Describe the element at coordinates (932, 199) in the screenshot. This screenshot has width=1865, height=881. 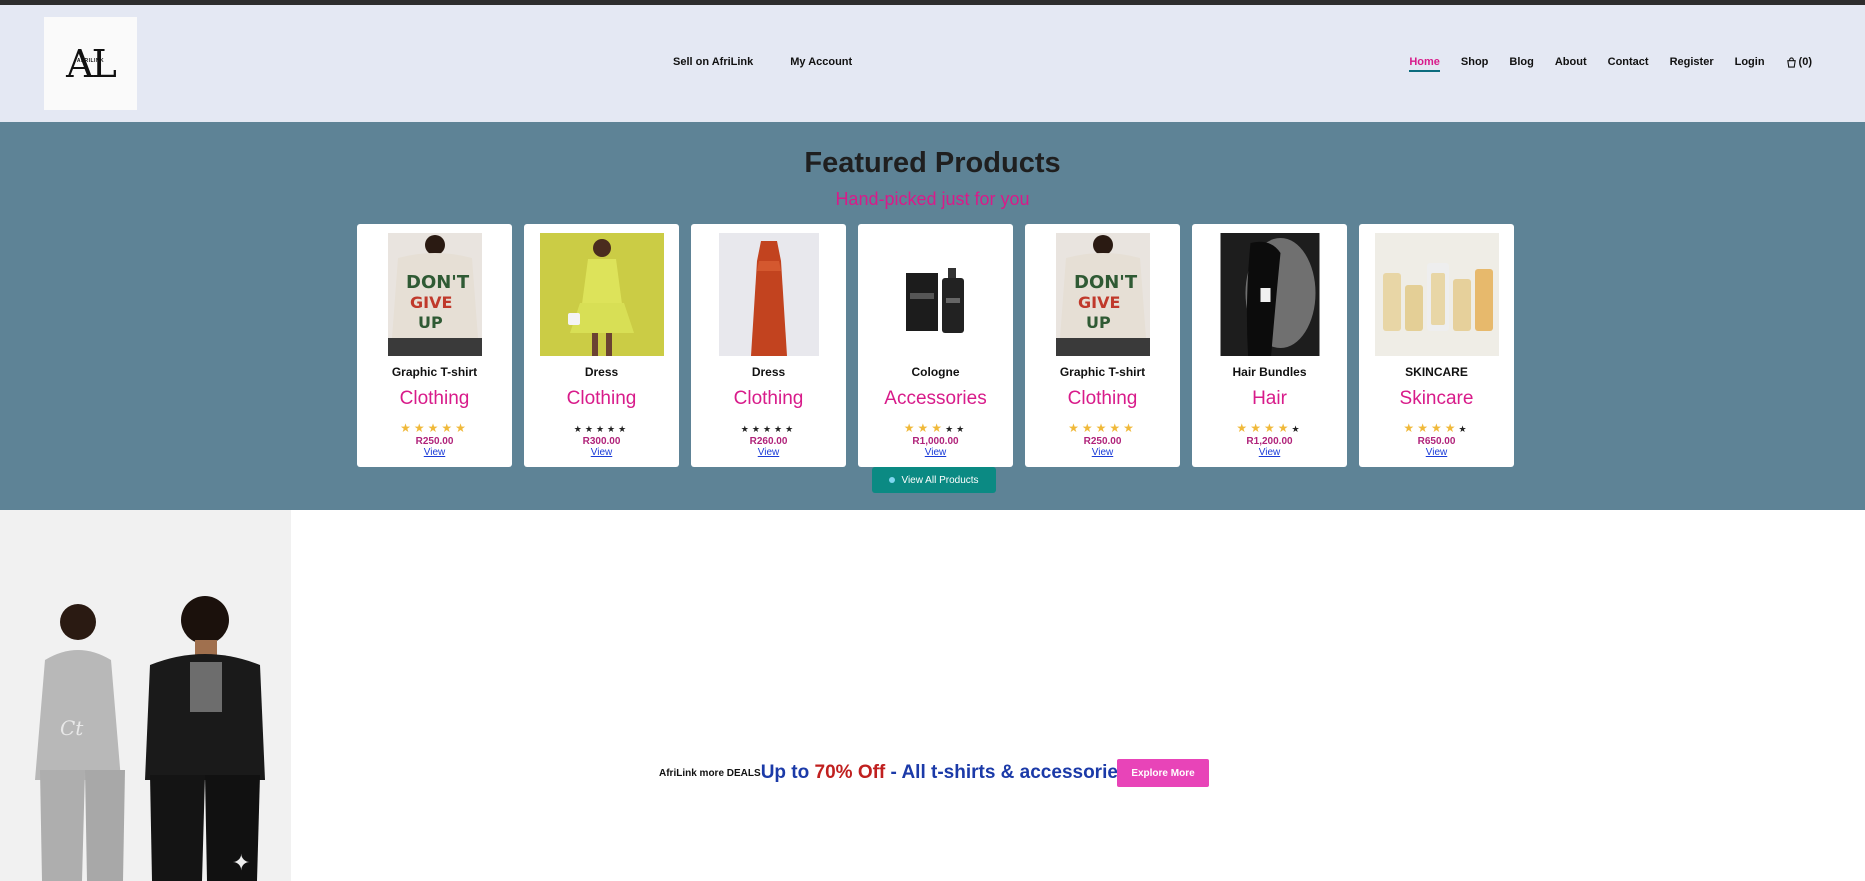
I see `featured-subtitle: Hand-picked just for you` at that location.